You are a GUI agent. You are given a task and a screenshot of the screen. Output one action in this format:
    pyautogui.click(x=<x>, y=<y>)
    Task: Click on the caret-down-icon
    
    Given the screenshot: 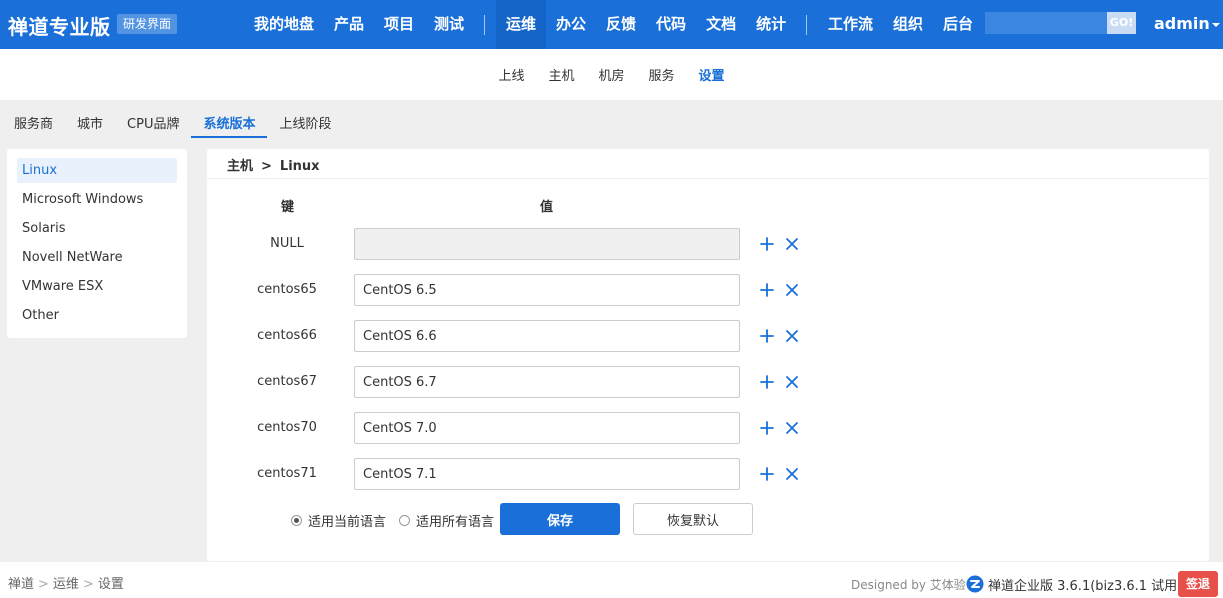 What is the action you would take?
    pyautogui.click(x=1215, y=24)
    